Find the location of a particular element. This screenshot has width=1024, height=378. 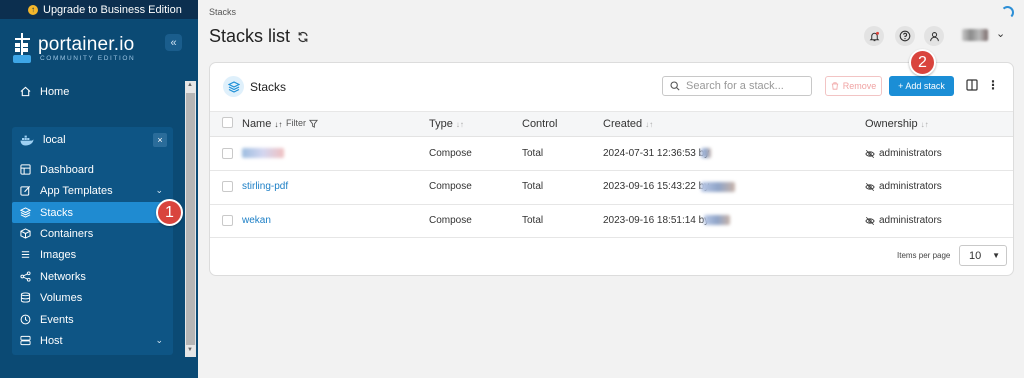

columns-icon is located at coordinates (972, 85).